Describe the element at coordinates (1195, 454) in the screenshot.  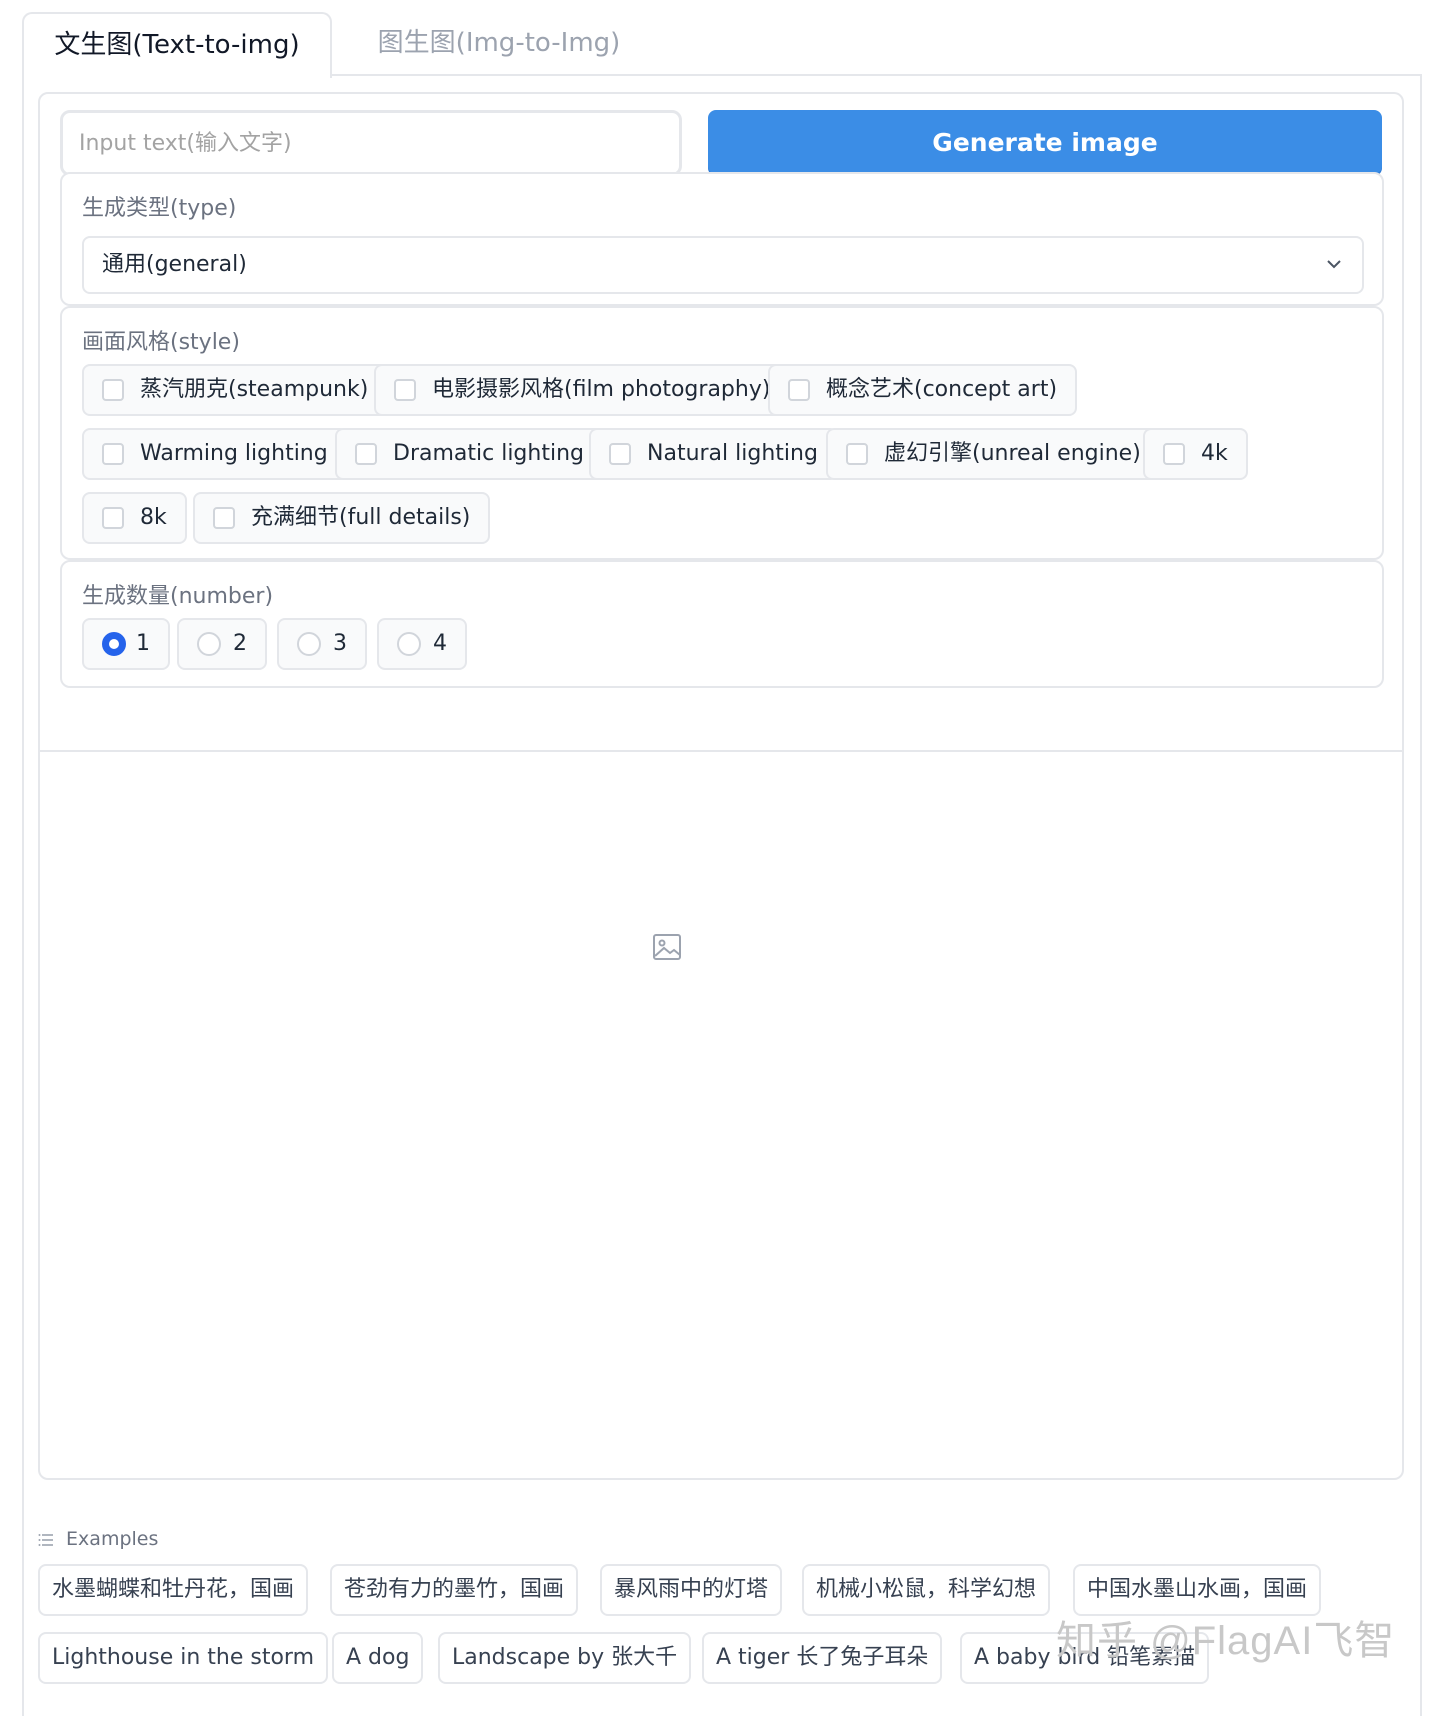
I see `style-option-4k: 4k` at that location.